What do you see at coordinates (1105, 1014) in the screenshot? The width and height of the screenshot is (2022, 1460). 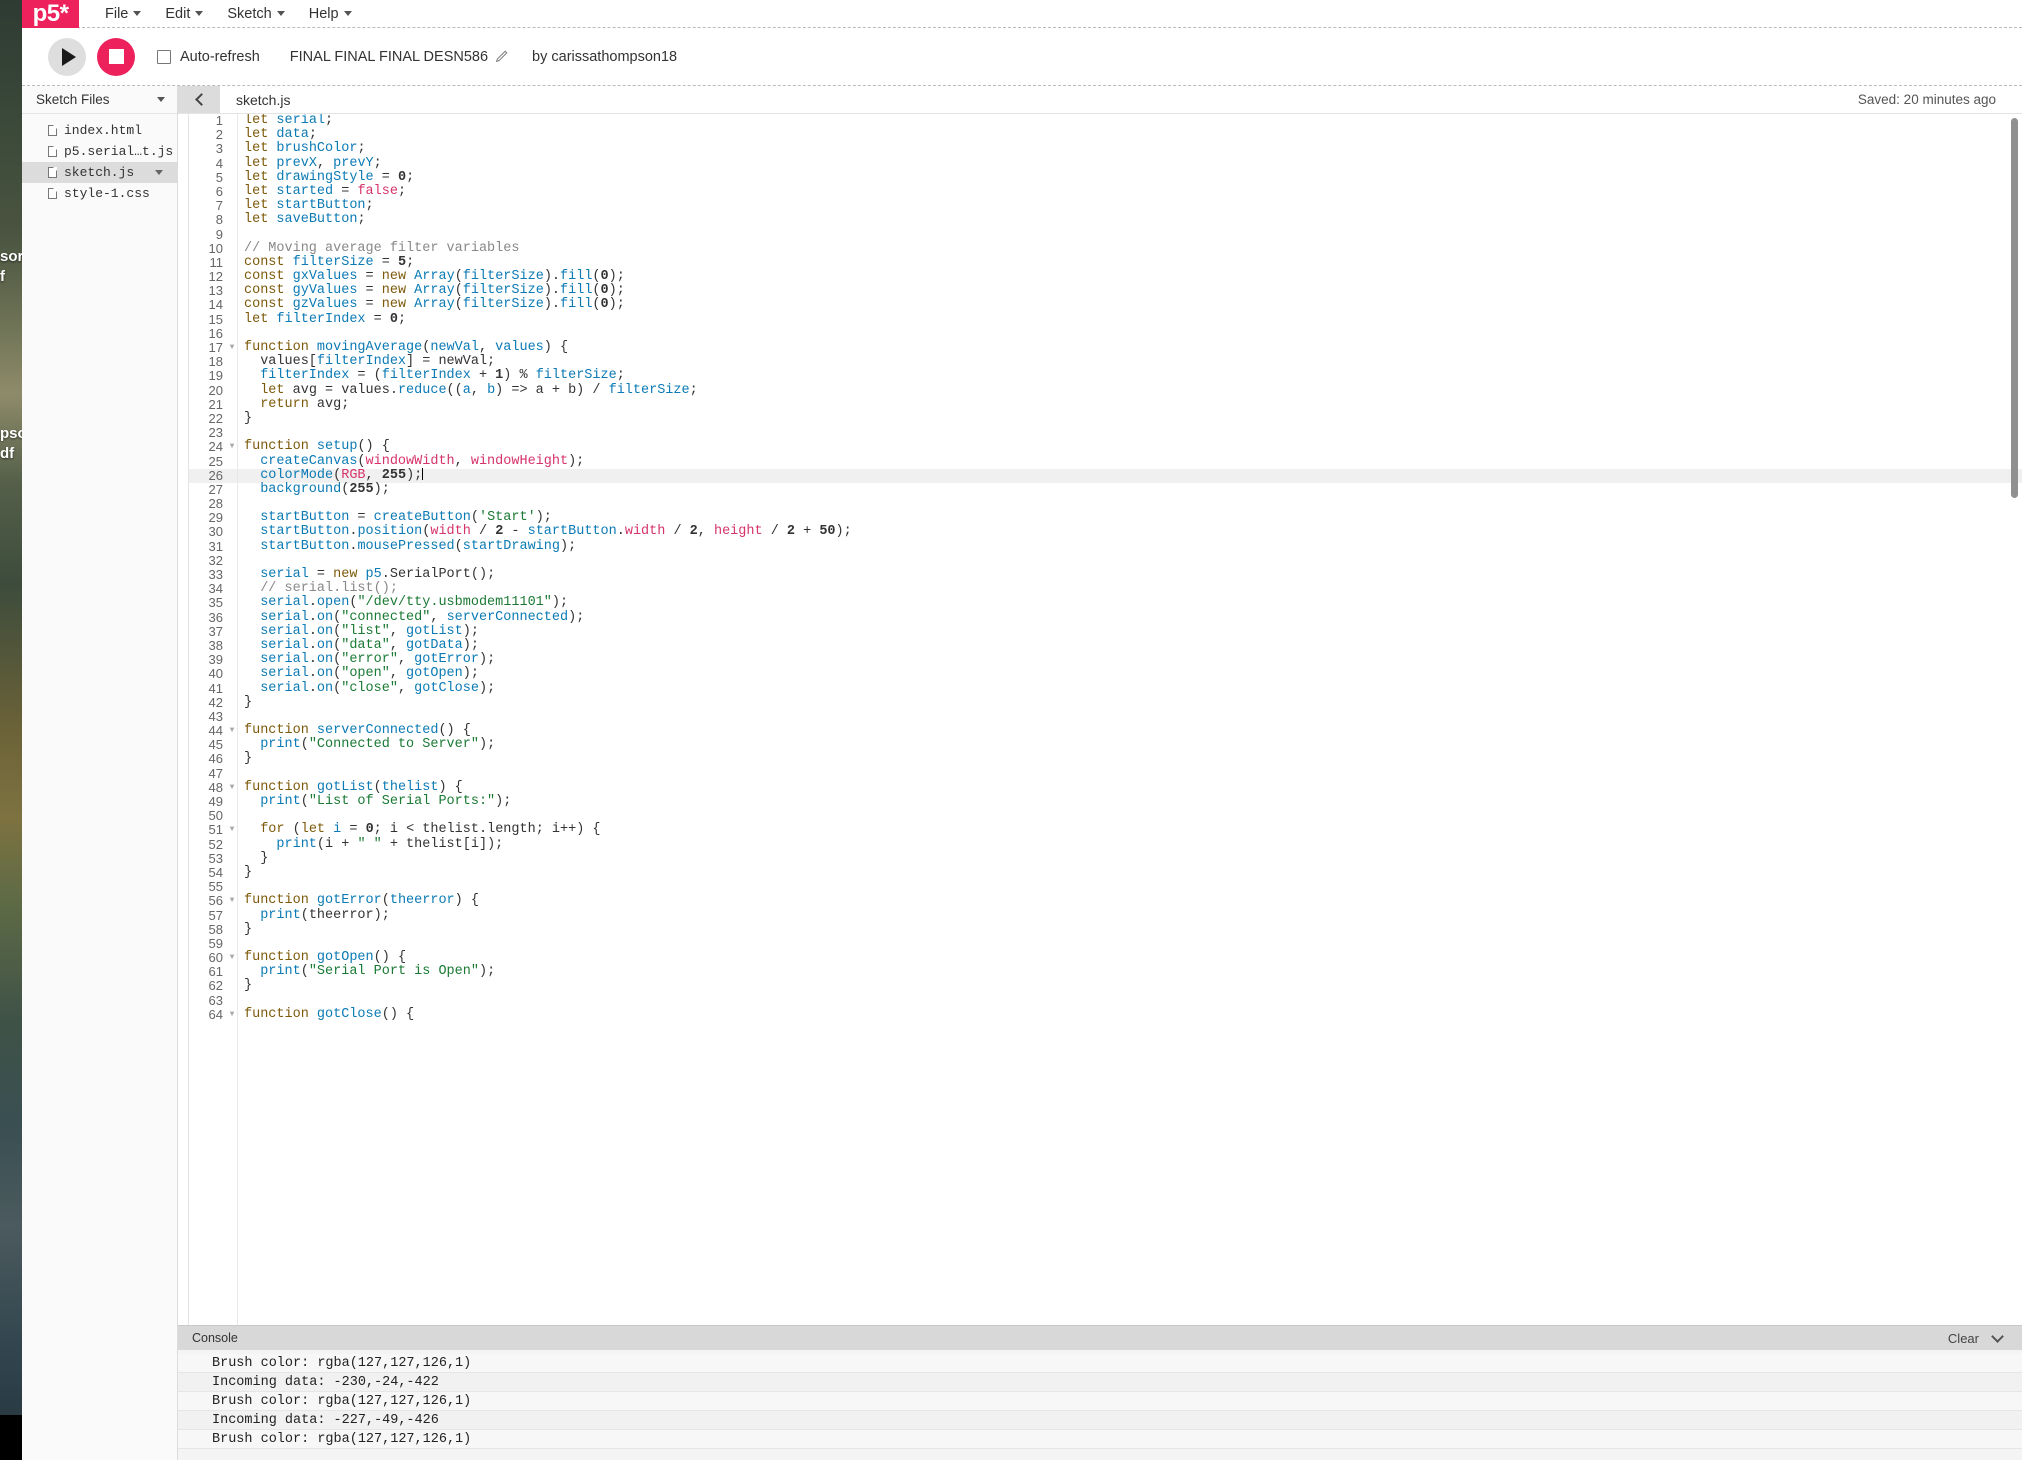 I see `code-line: 64 ▼ function gotClose() {` at bounding box center [1105, 1014].